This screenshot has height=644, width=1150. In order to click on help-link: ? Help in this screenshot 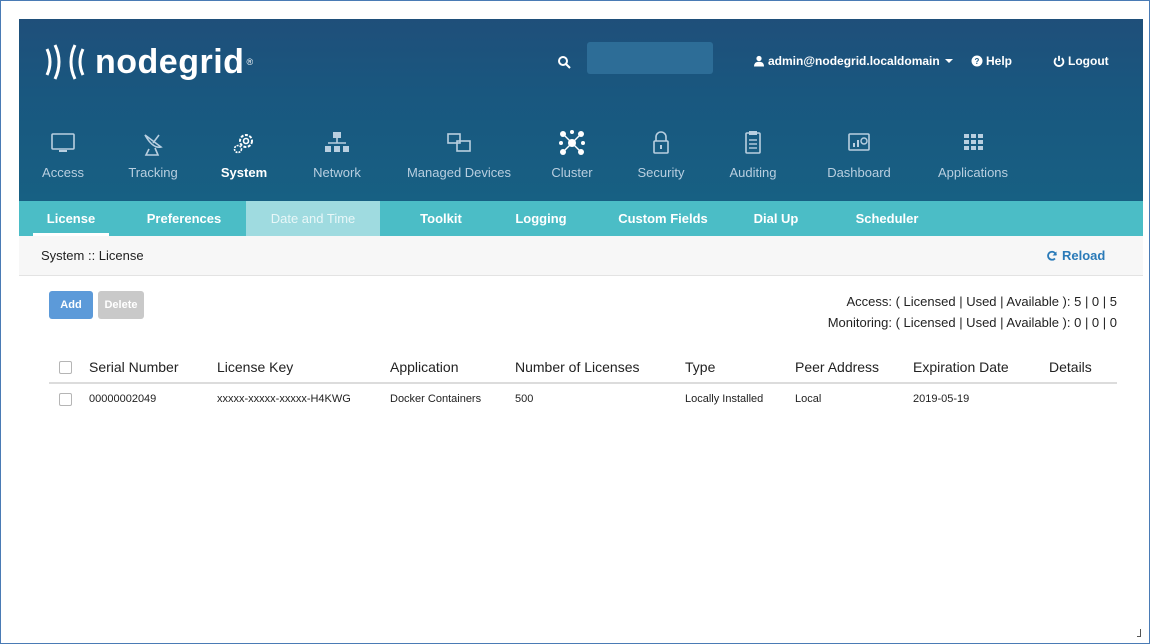, I will do `click(991, 61)`.